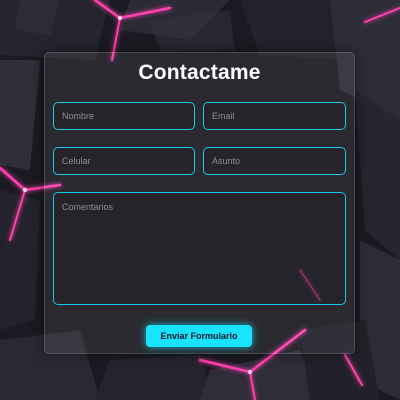 The width and height of the screenshot is (400, 400). Describe the element at coordinates (124, 116) in the screenshot. I see `nombre-input` at that location.